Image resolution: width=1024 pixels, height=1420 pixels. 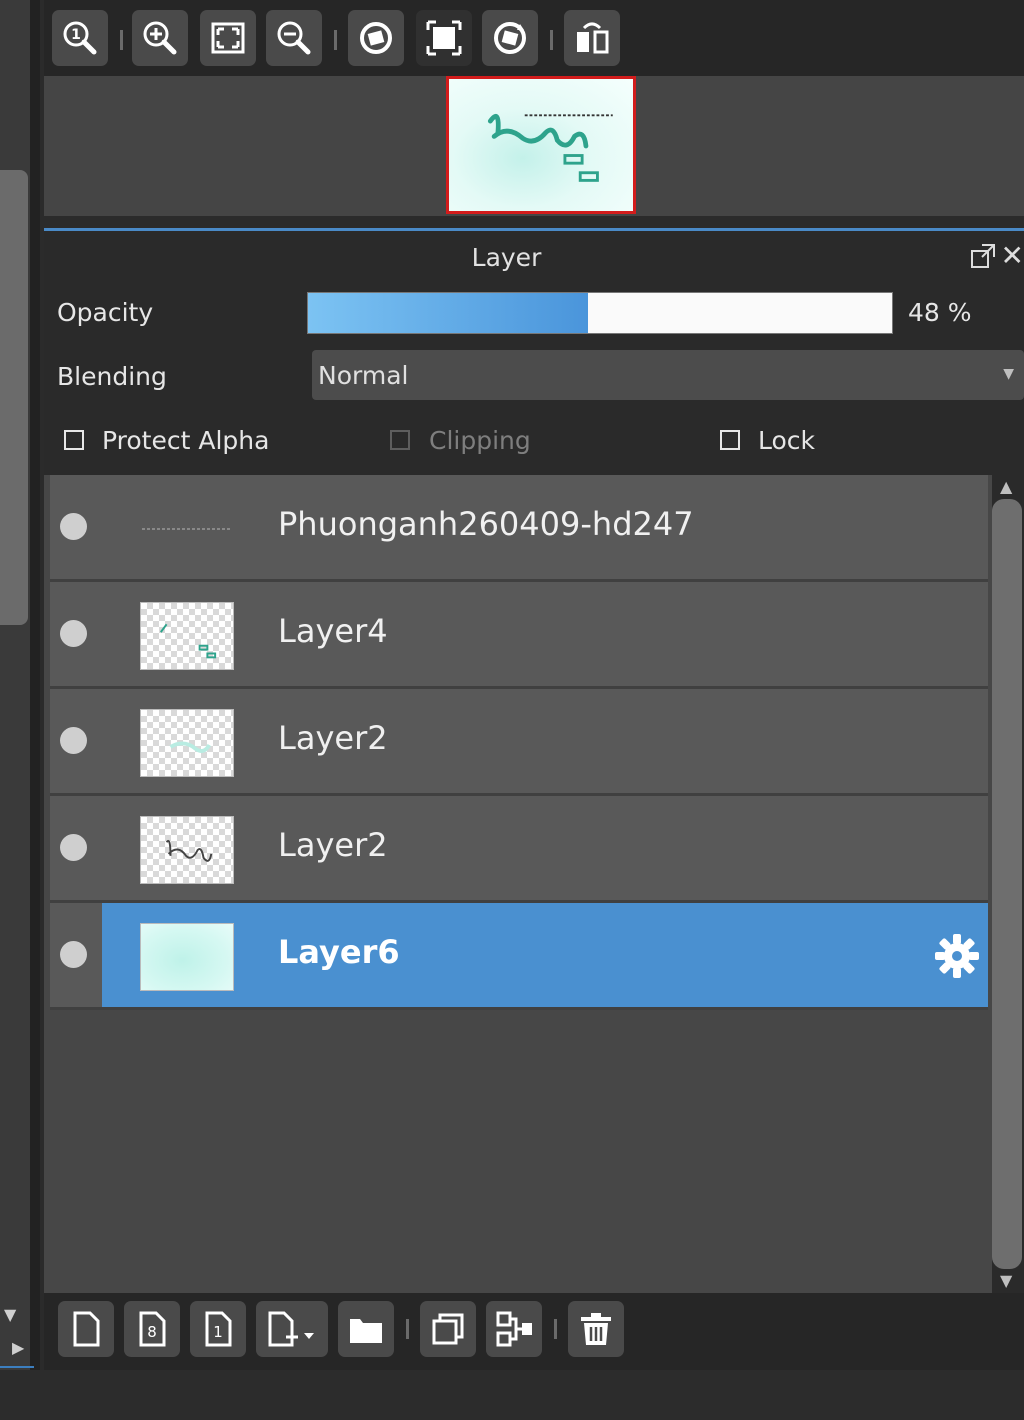 I want to click on fit-screen-icon, so click(x=228, y=38).